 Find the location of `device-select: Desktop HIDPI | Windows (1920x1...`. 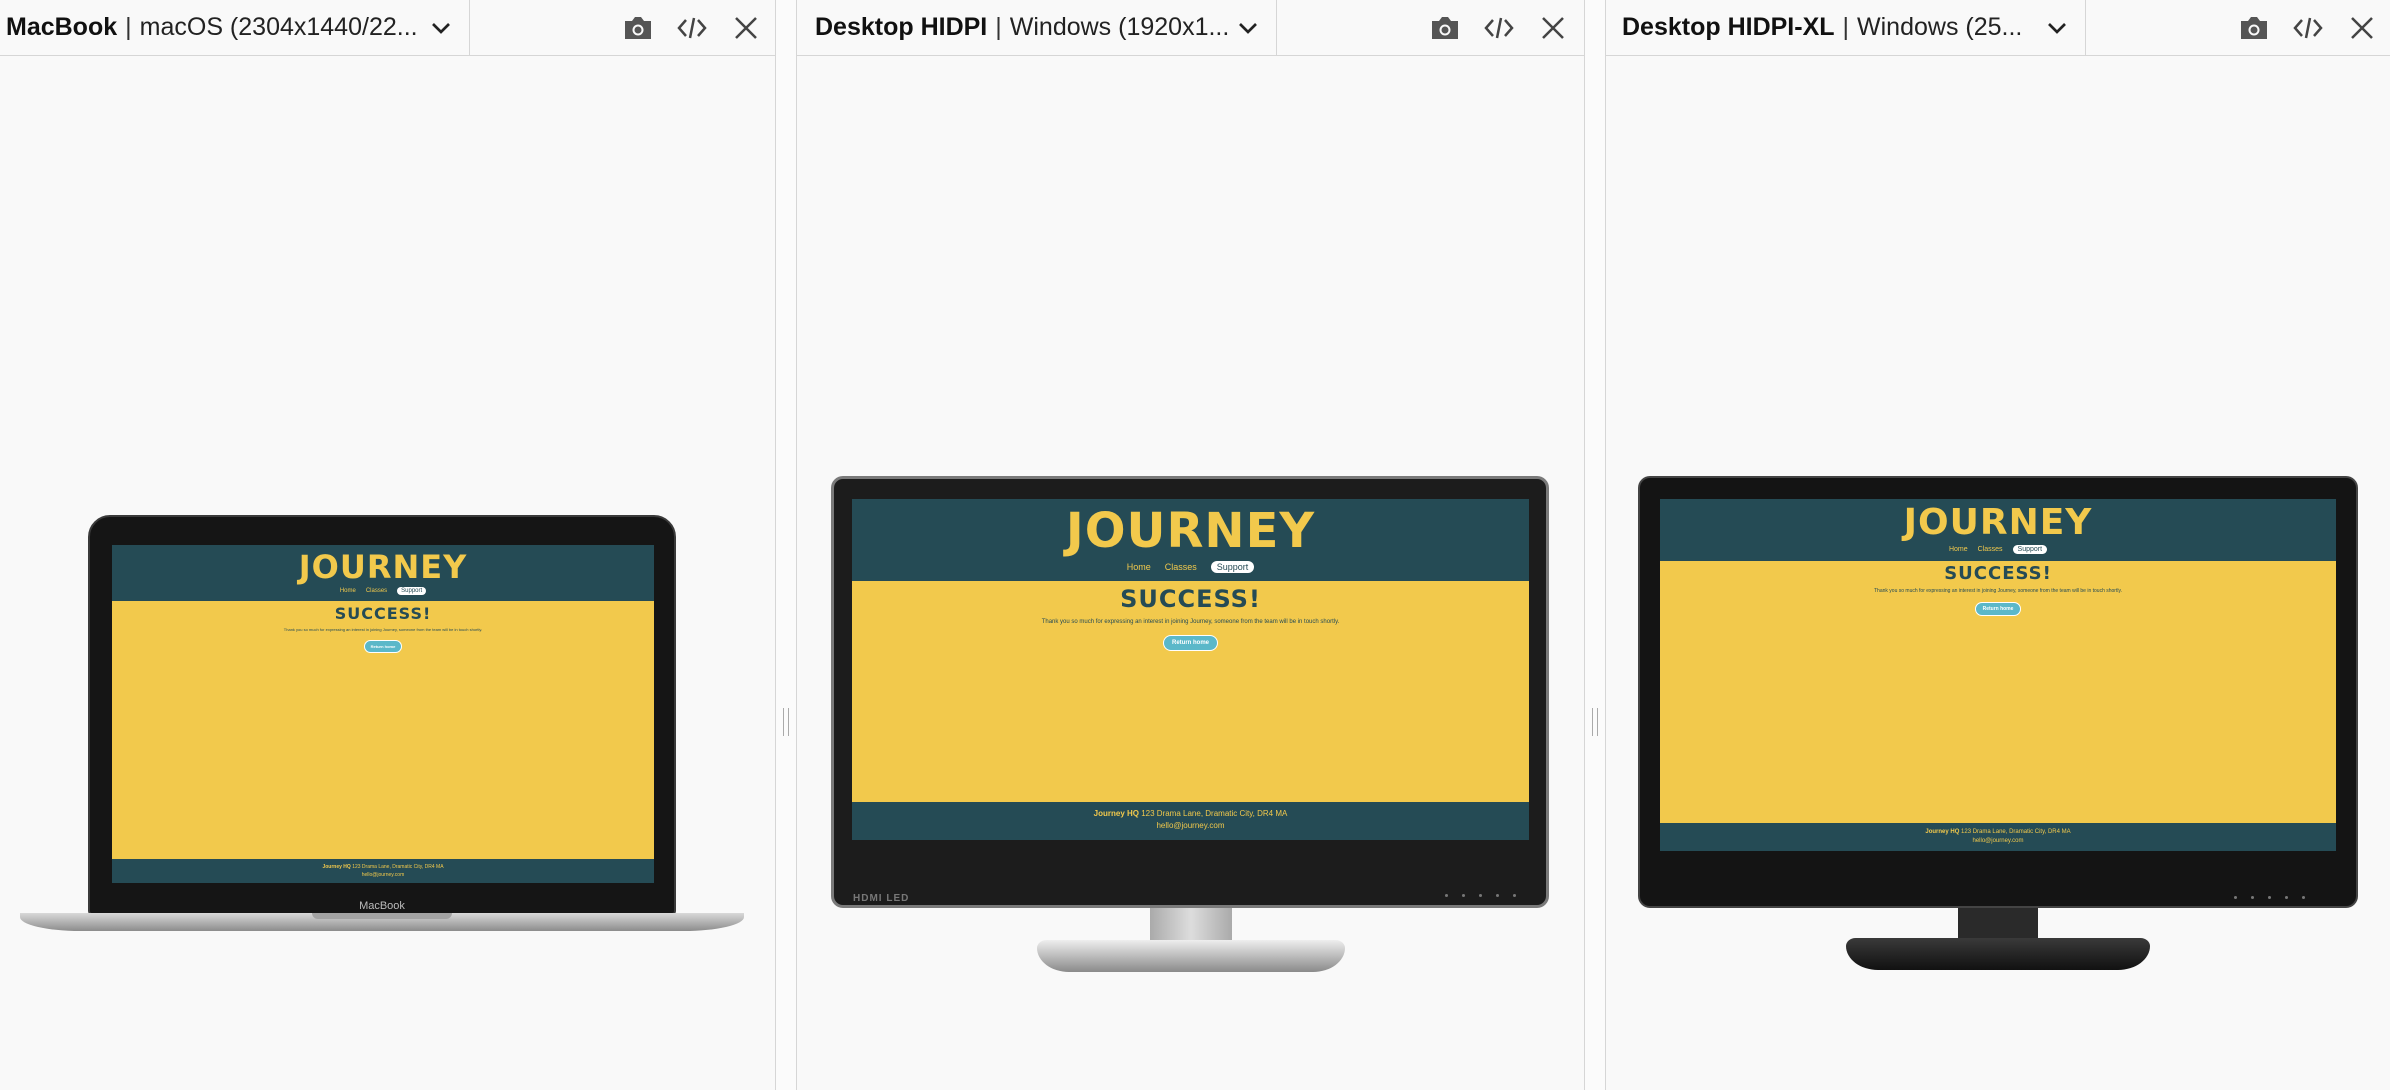

device-select: Desktop HIDPI | Windows (1920x1... is located at coordinates (1037, 27).